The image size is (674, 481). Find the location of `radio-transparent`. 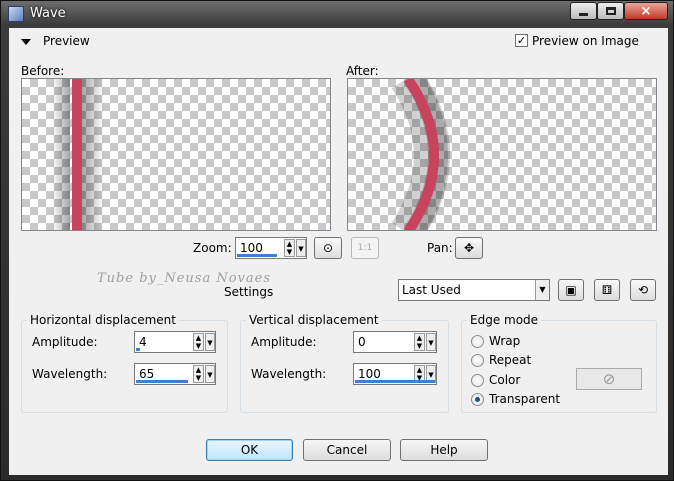

radio-transparent is located at coordinates (477, 399).